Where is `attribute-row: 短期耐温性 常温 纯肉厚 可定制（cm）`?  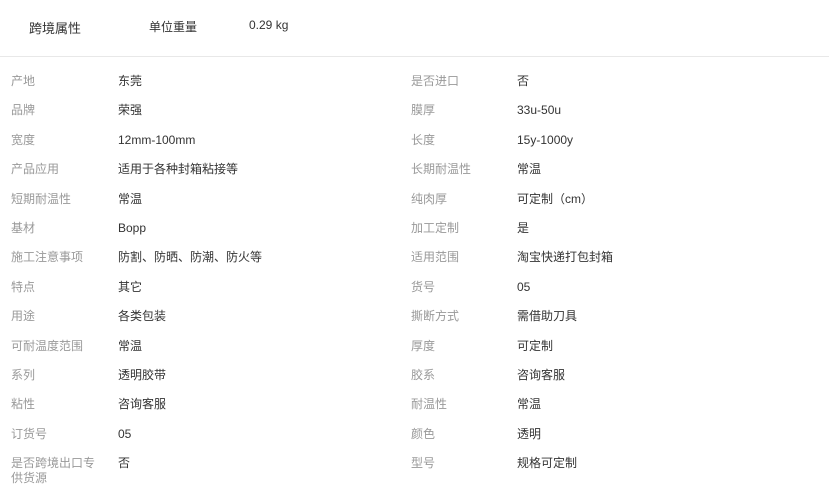
attribute-row: 短期耐温性 常温 纯肉厚 可定制（cm） is located at coordinates (414, 206).